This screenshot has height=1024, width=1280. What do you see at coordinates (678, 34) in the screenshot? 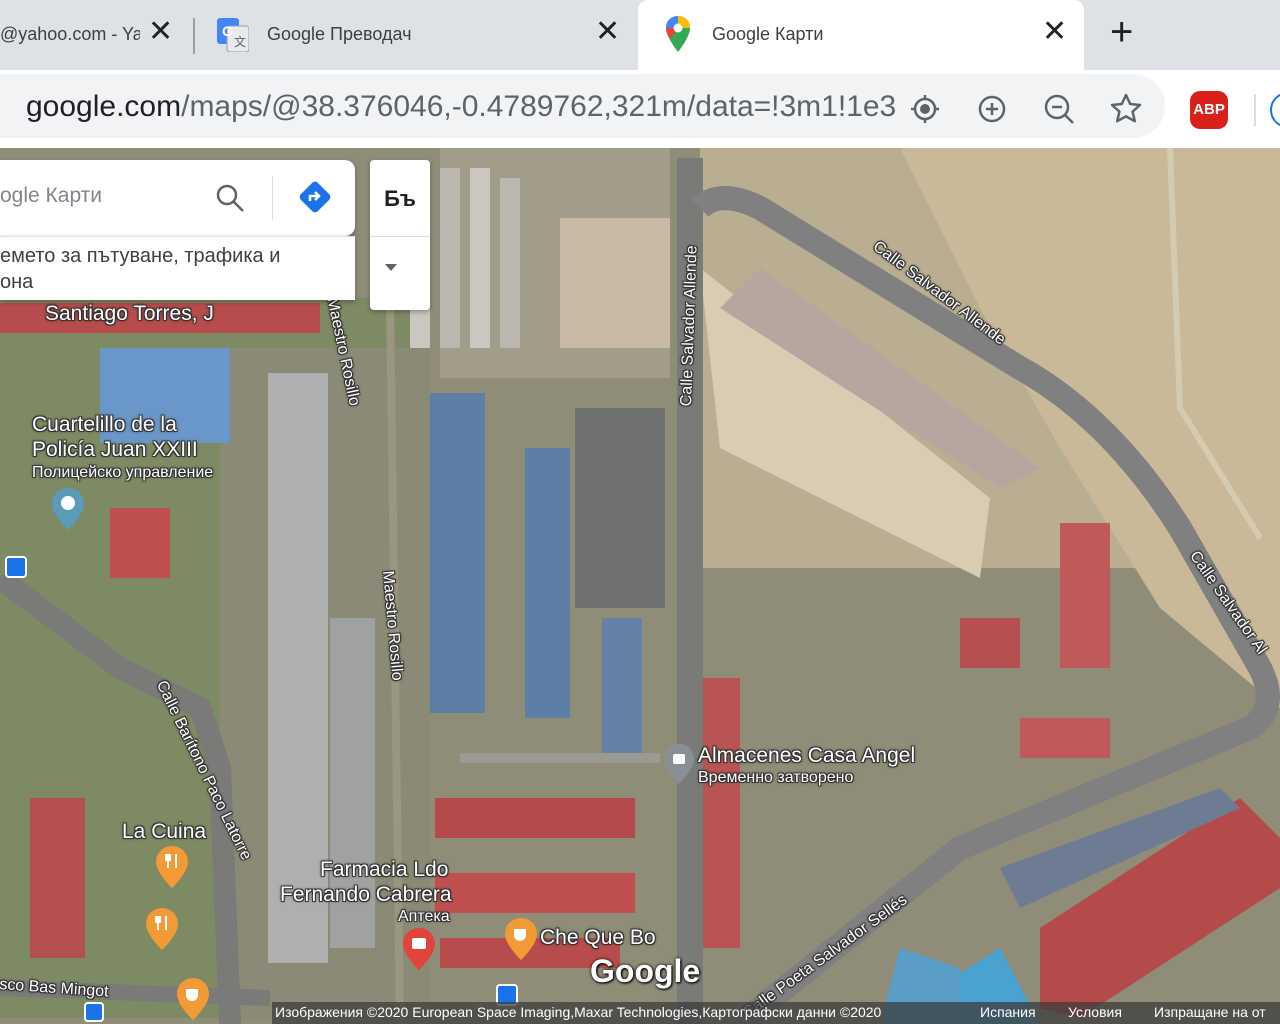
I see `google-maps-pin-icon` at bounding box center [678, 34].